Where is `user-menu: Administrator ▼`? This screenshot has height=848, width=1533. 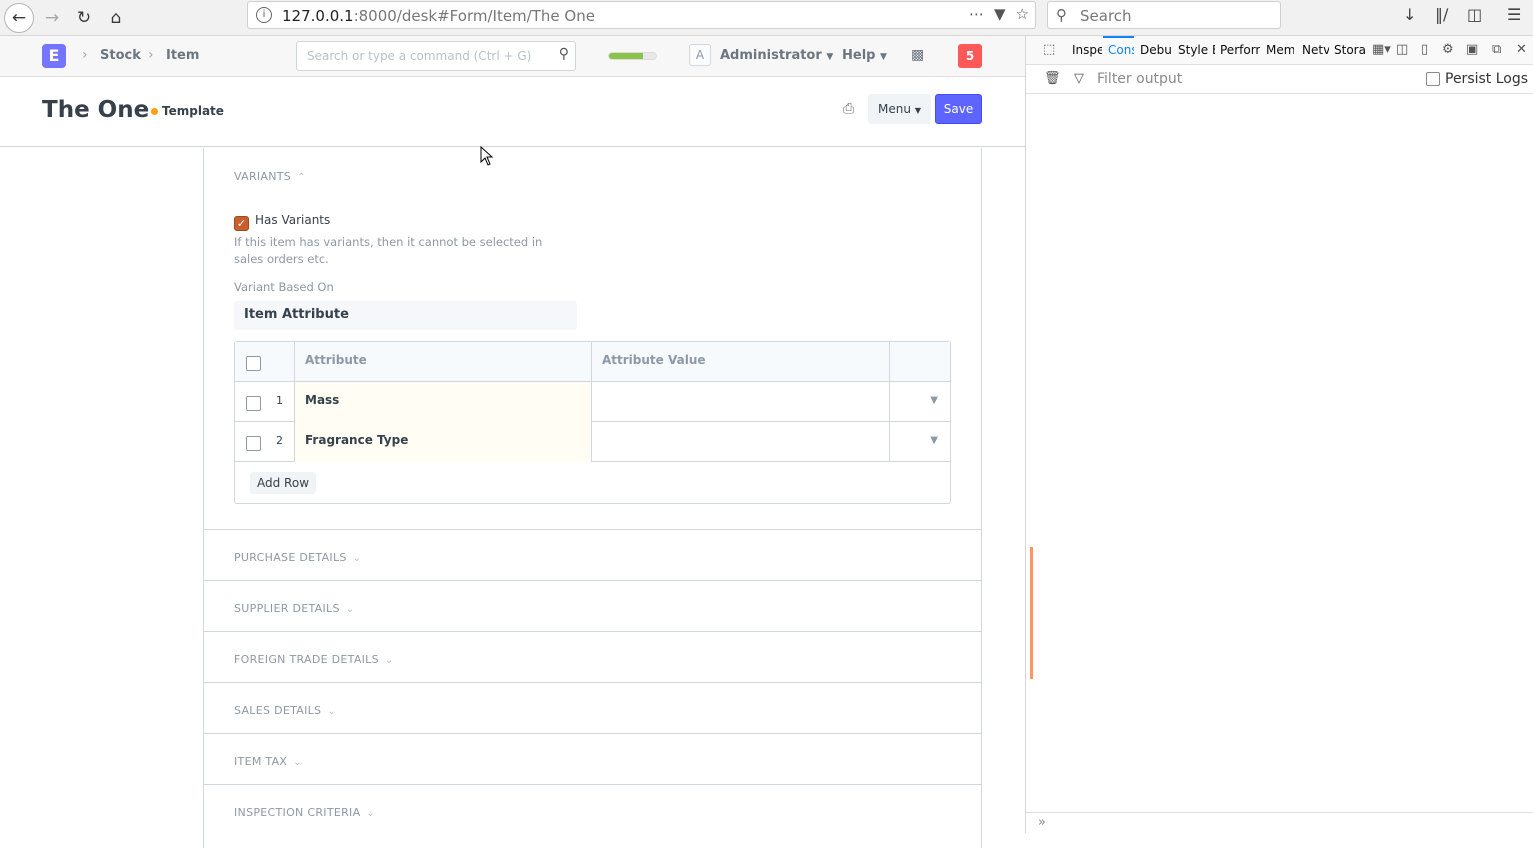 user-menu: Administrator ▼ is located at coordinates (776, 55).